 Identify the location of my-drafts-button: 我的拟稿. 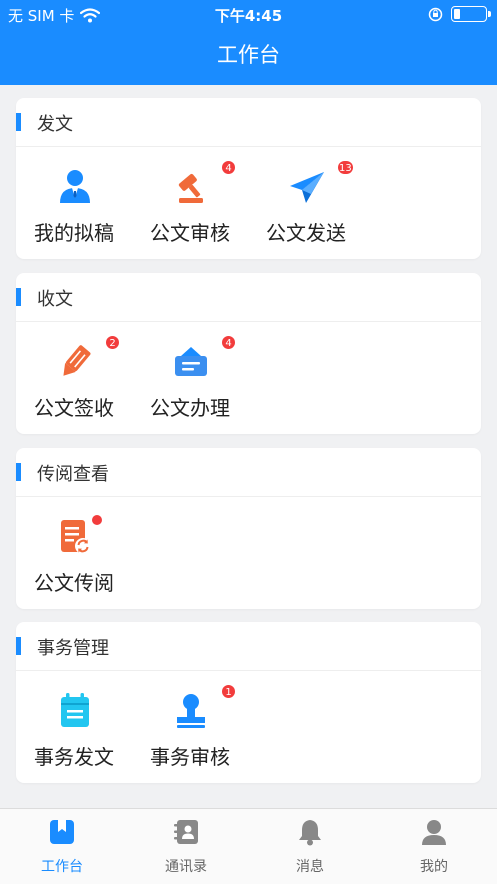
(74, 203).